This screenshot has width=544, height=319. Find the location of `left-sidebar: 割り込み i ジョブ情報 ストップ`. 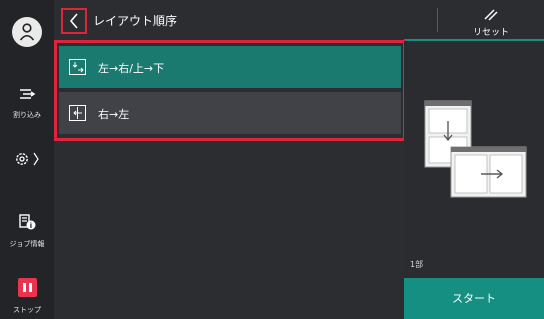

left-sidebar: 割り込み i ジョブ情報 ストップ is located at coordinates (27, 159).